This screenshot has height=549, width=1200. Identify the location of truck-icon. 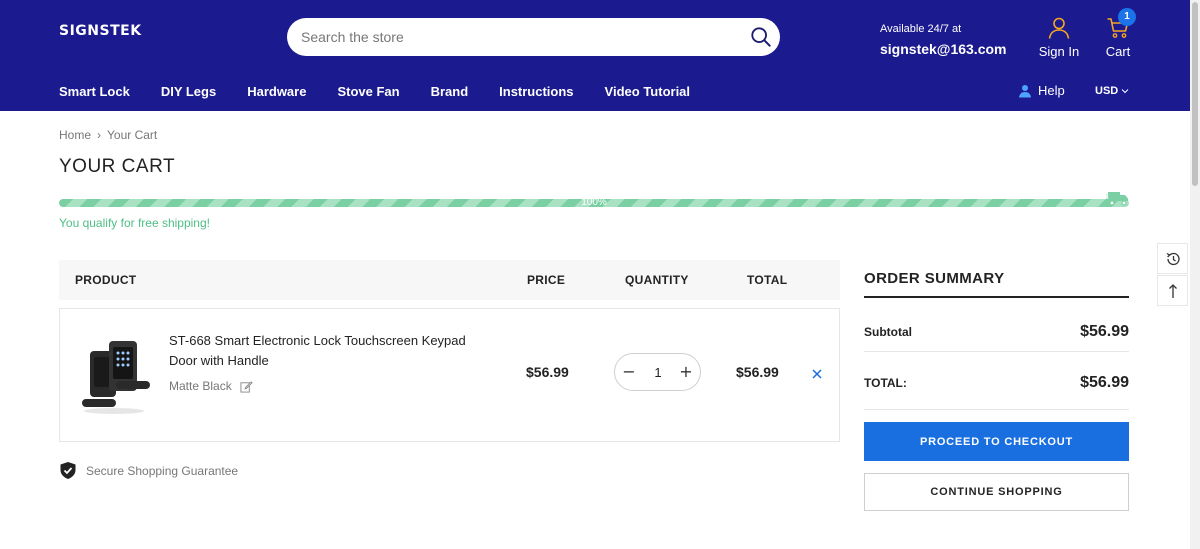
(1117, 199).